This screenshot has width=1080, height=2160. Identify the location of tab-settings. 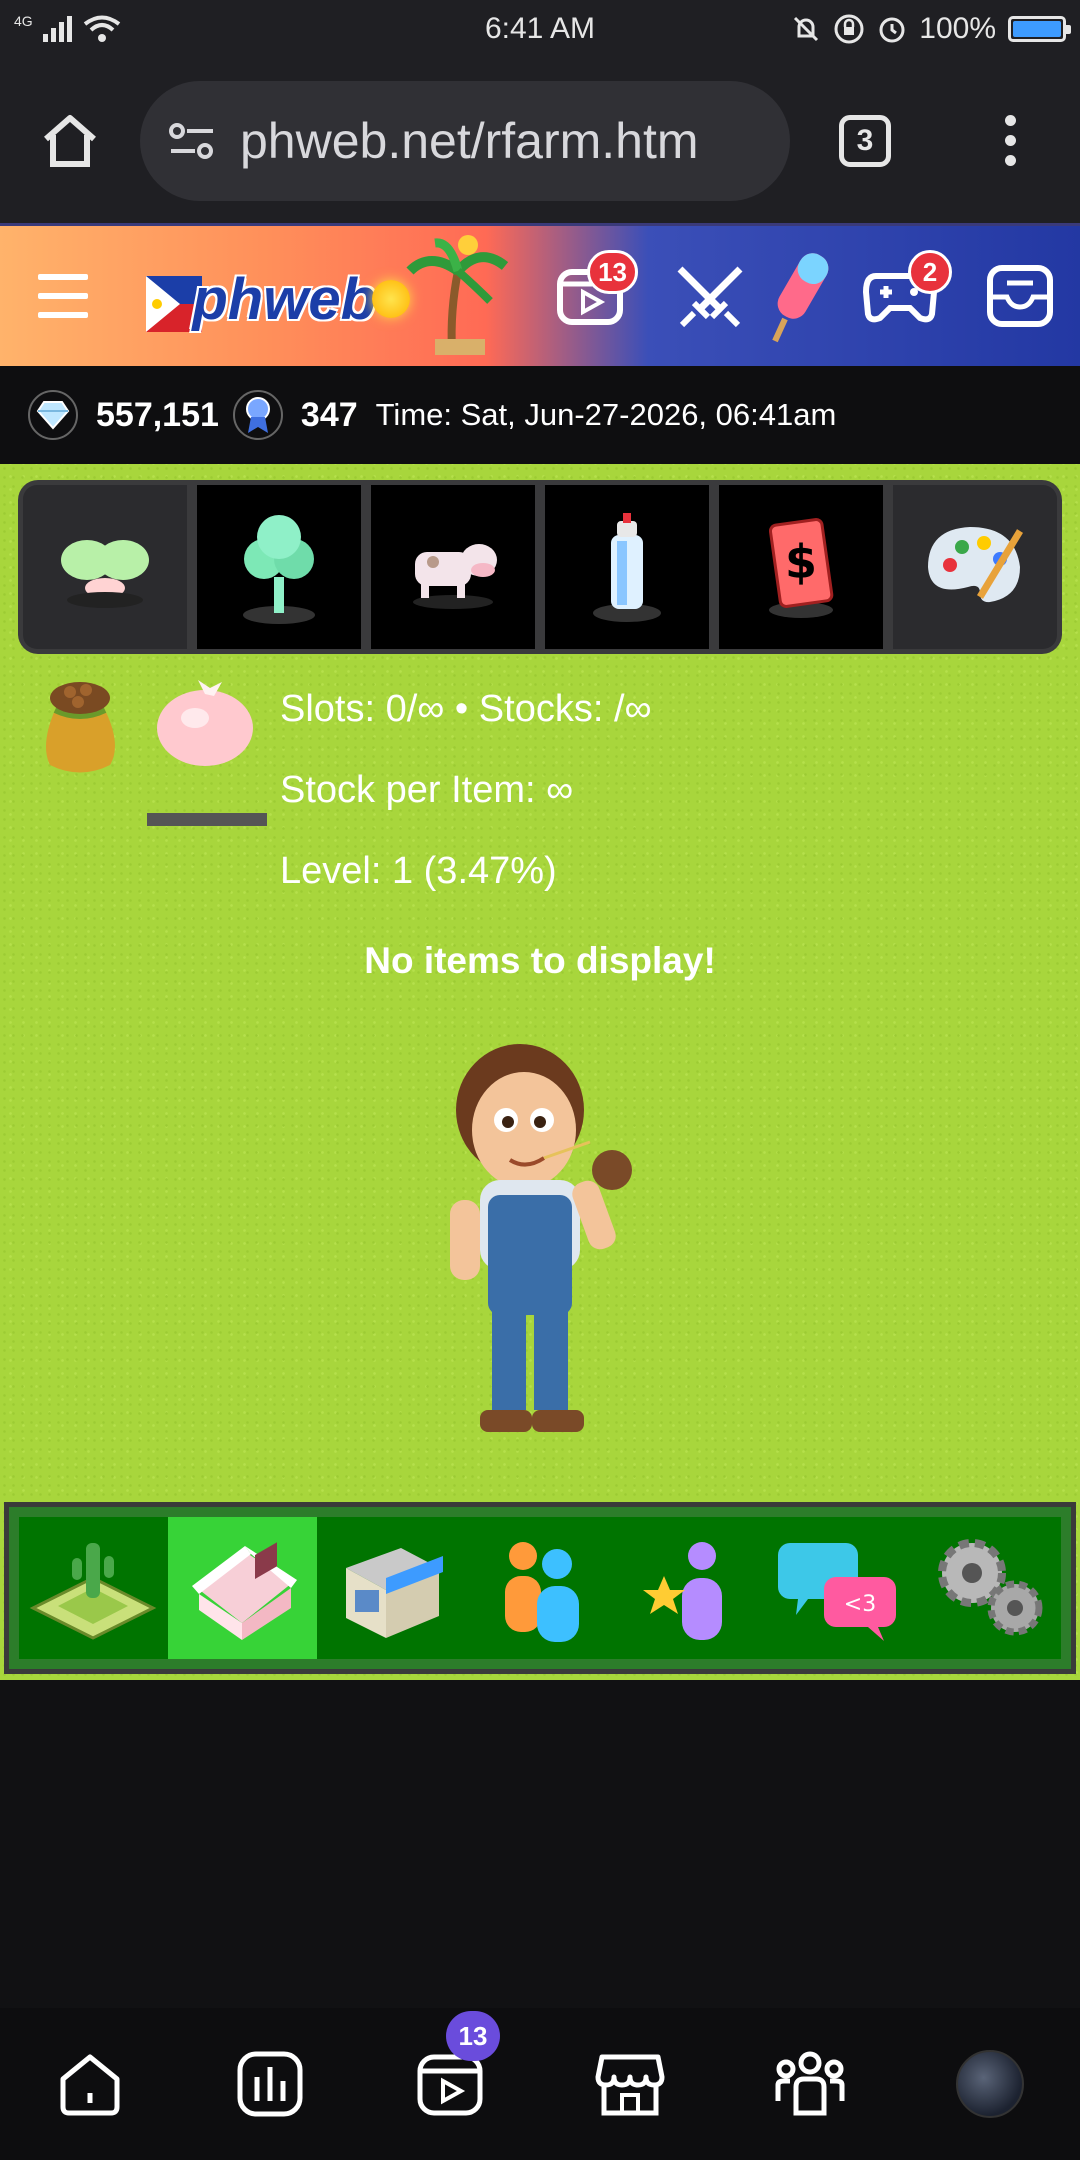
(986, 1588).